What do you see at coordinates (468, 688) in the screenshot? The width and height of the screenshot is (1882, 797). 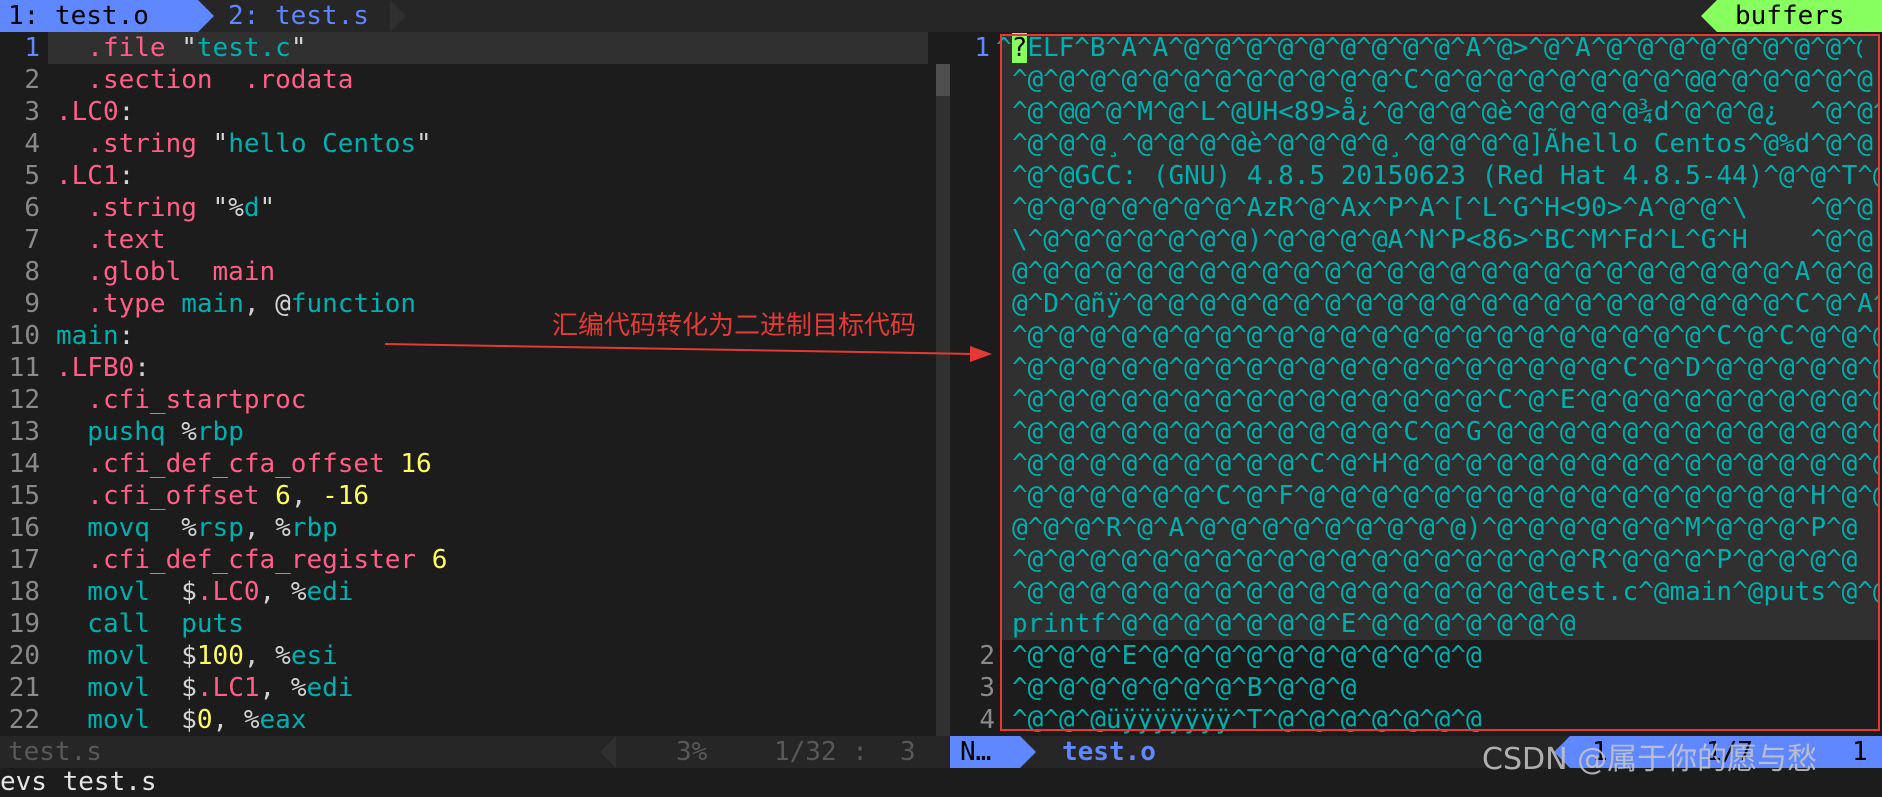 I see `code-line: 21 movl $.LC1, %edi` at bounding box center [468, 688].